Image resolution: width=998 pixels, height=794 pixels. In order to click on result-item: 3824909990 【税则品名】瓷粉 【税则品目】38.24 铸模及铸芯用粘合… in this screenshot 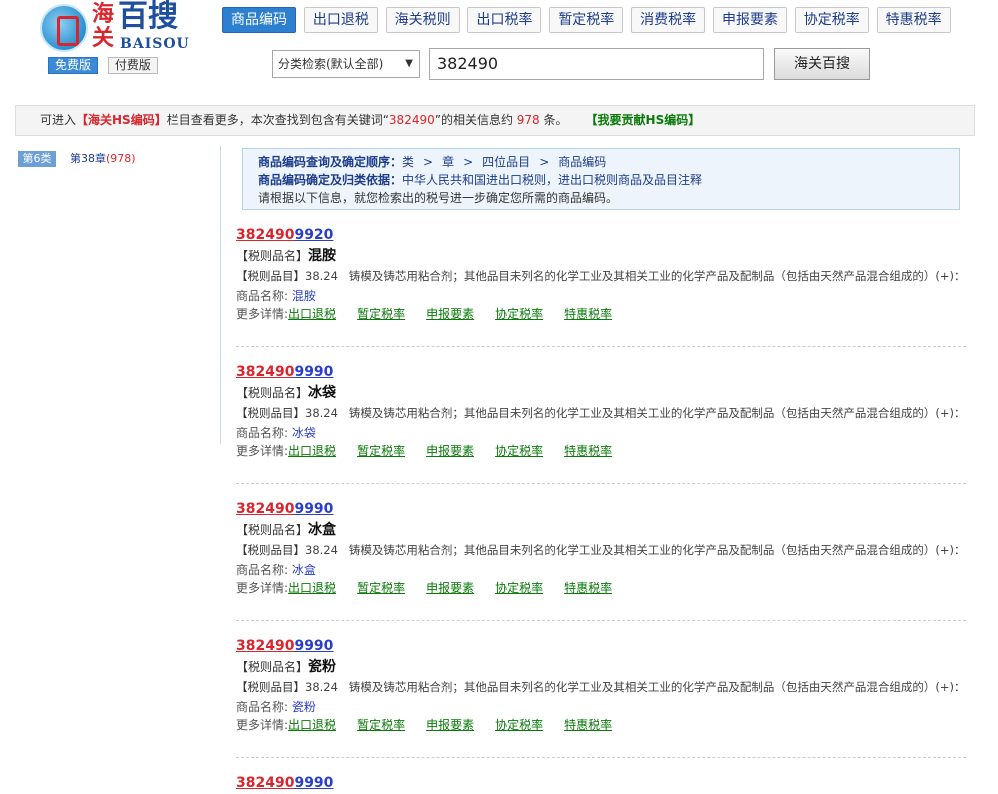, I will do `click(601, 705)`.